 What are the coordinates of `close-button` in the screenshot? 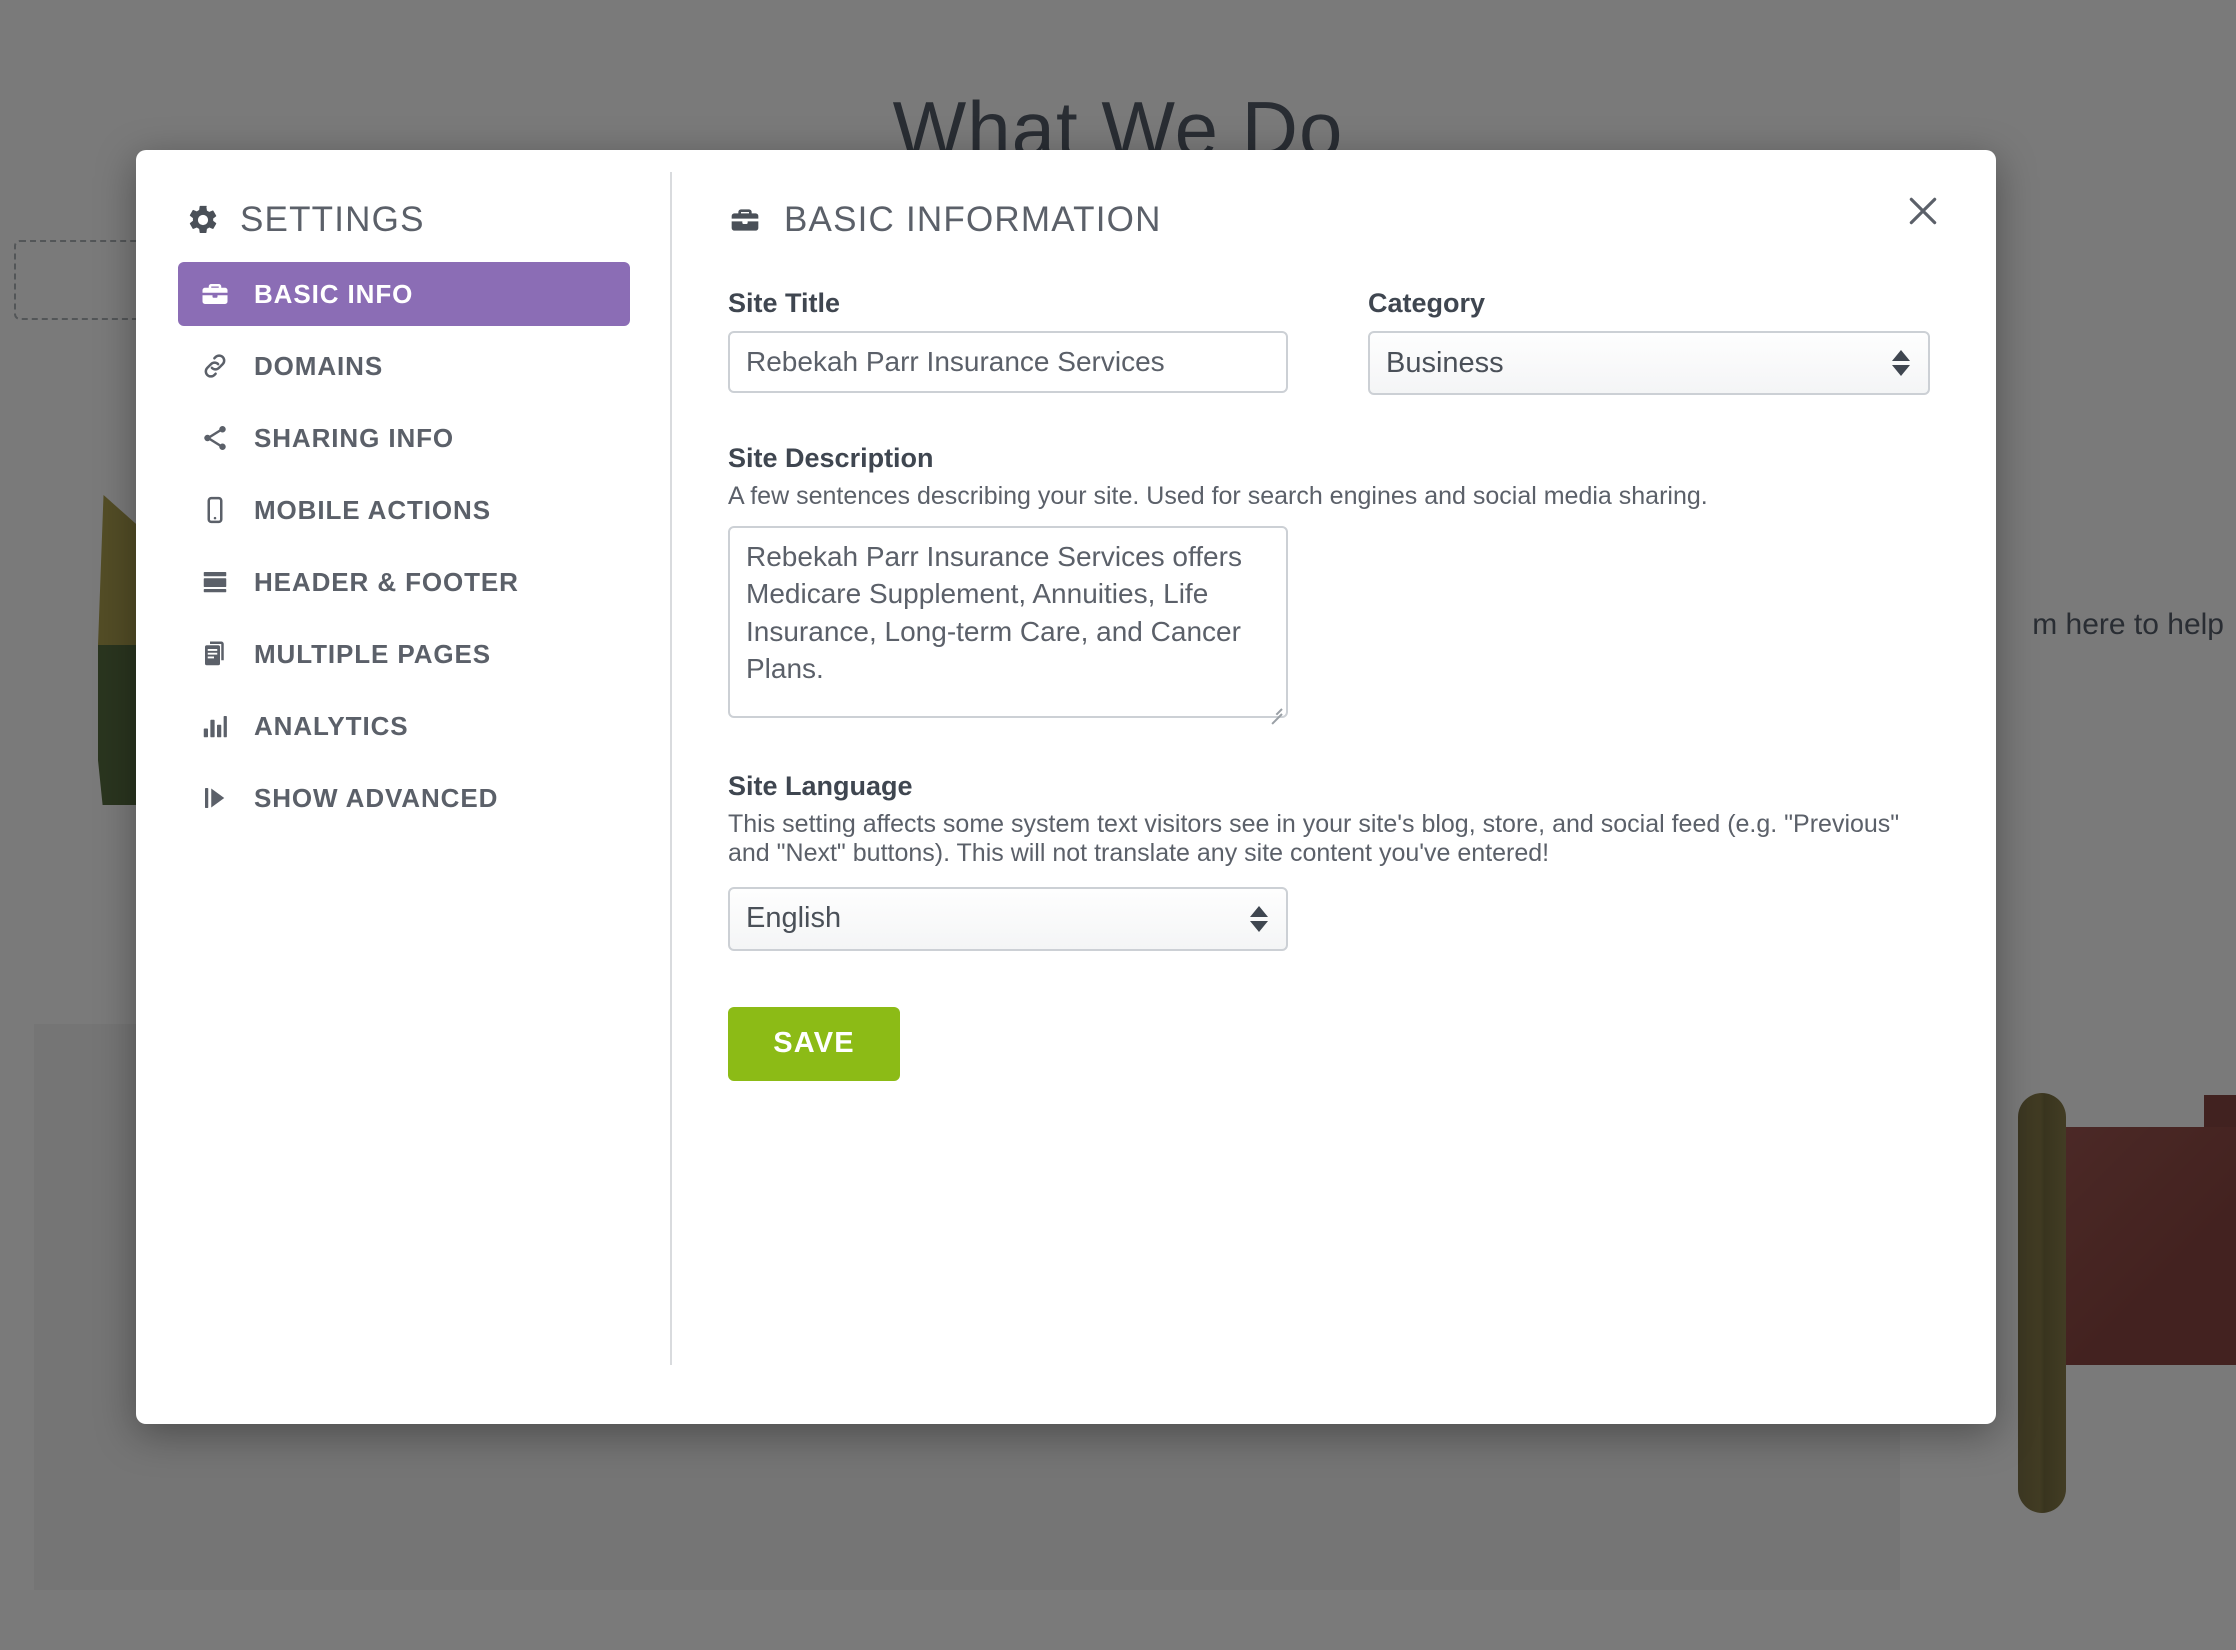 It's located at (1923, 211).